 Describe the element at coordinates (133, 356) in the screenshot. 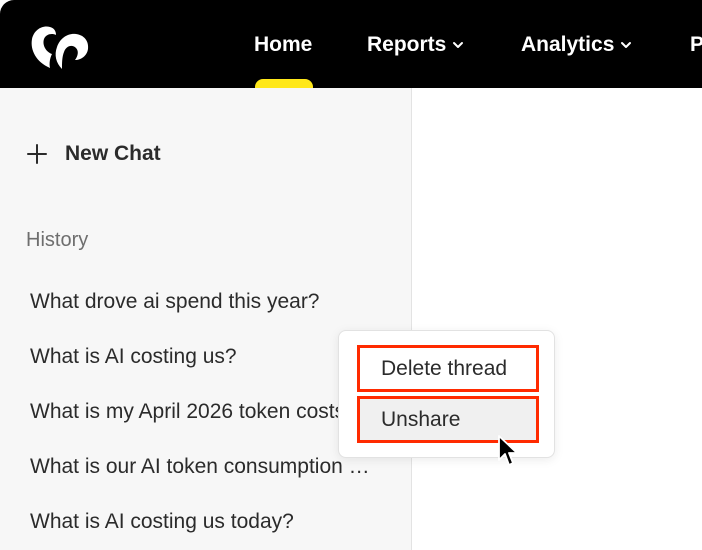

I see `history-item-label: What is AI costing us?` at that location.